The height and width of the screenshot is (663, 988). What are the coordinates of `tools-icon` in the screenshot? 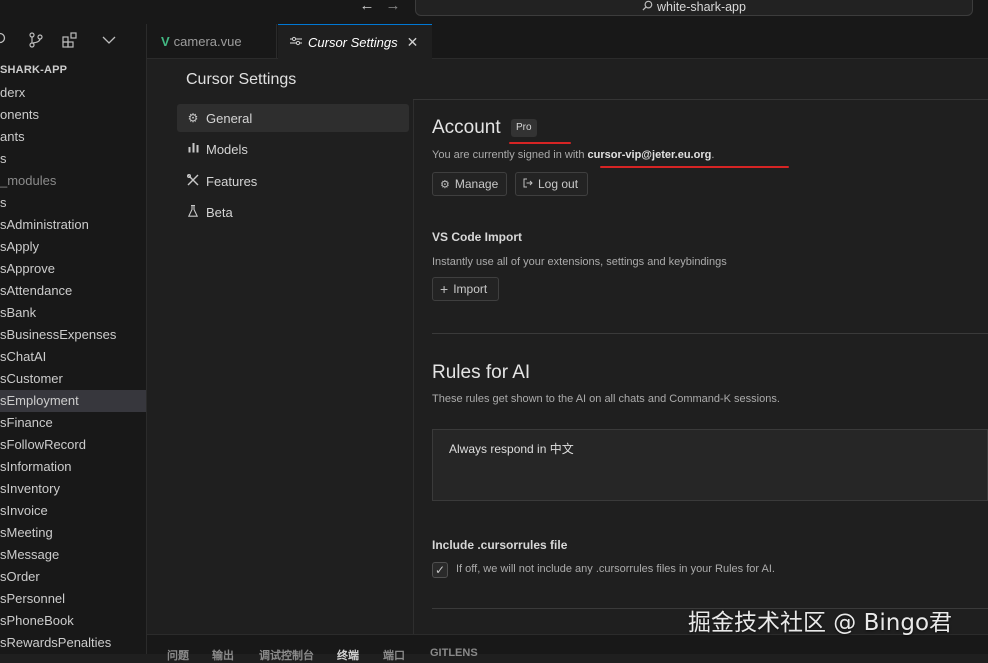 It's located at (193, 181).